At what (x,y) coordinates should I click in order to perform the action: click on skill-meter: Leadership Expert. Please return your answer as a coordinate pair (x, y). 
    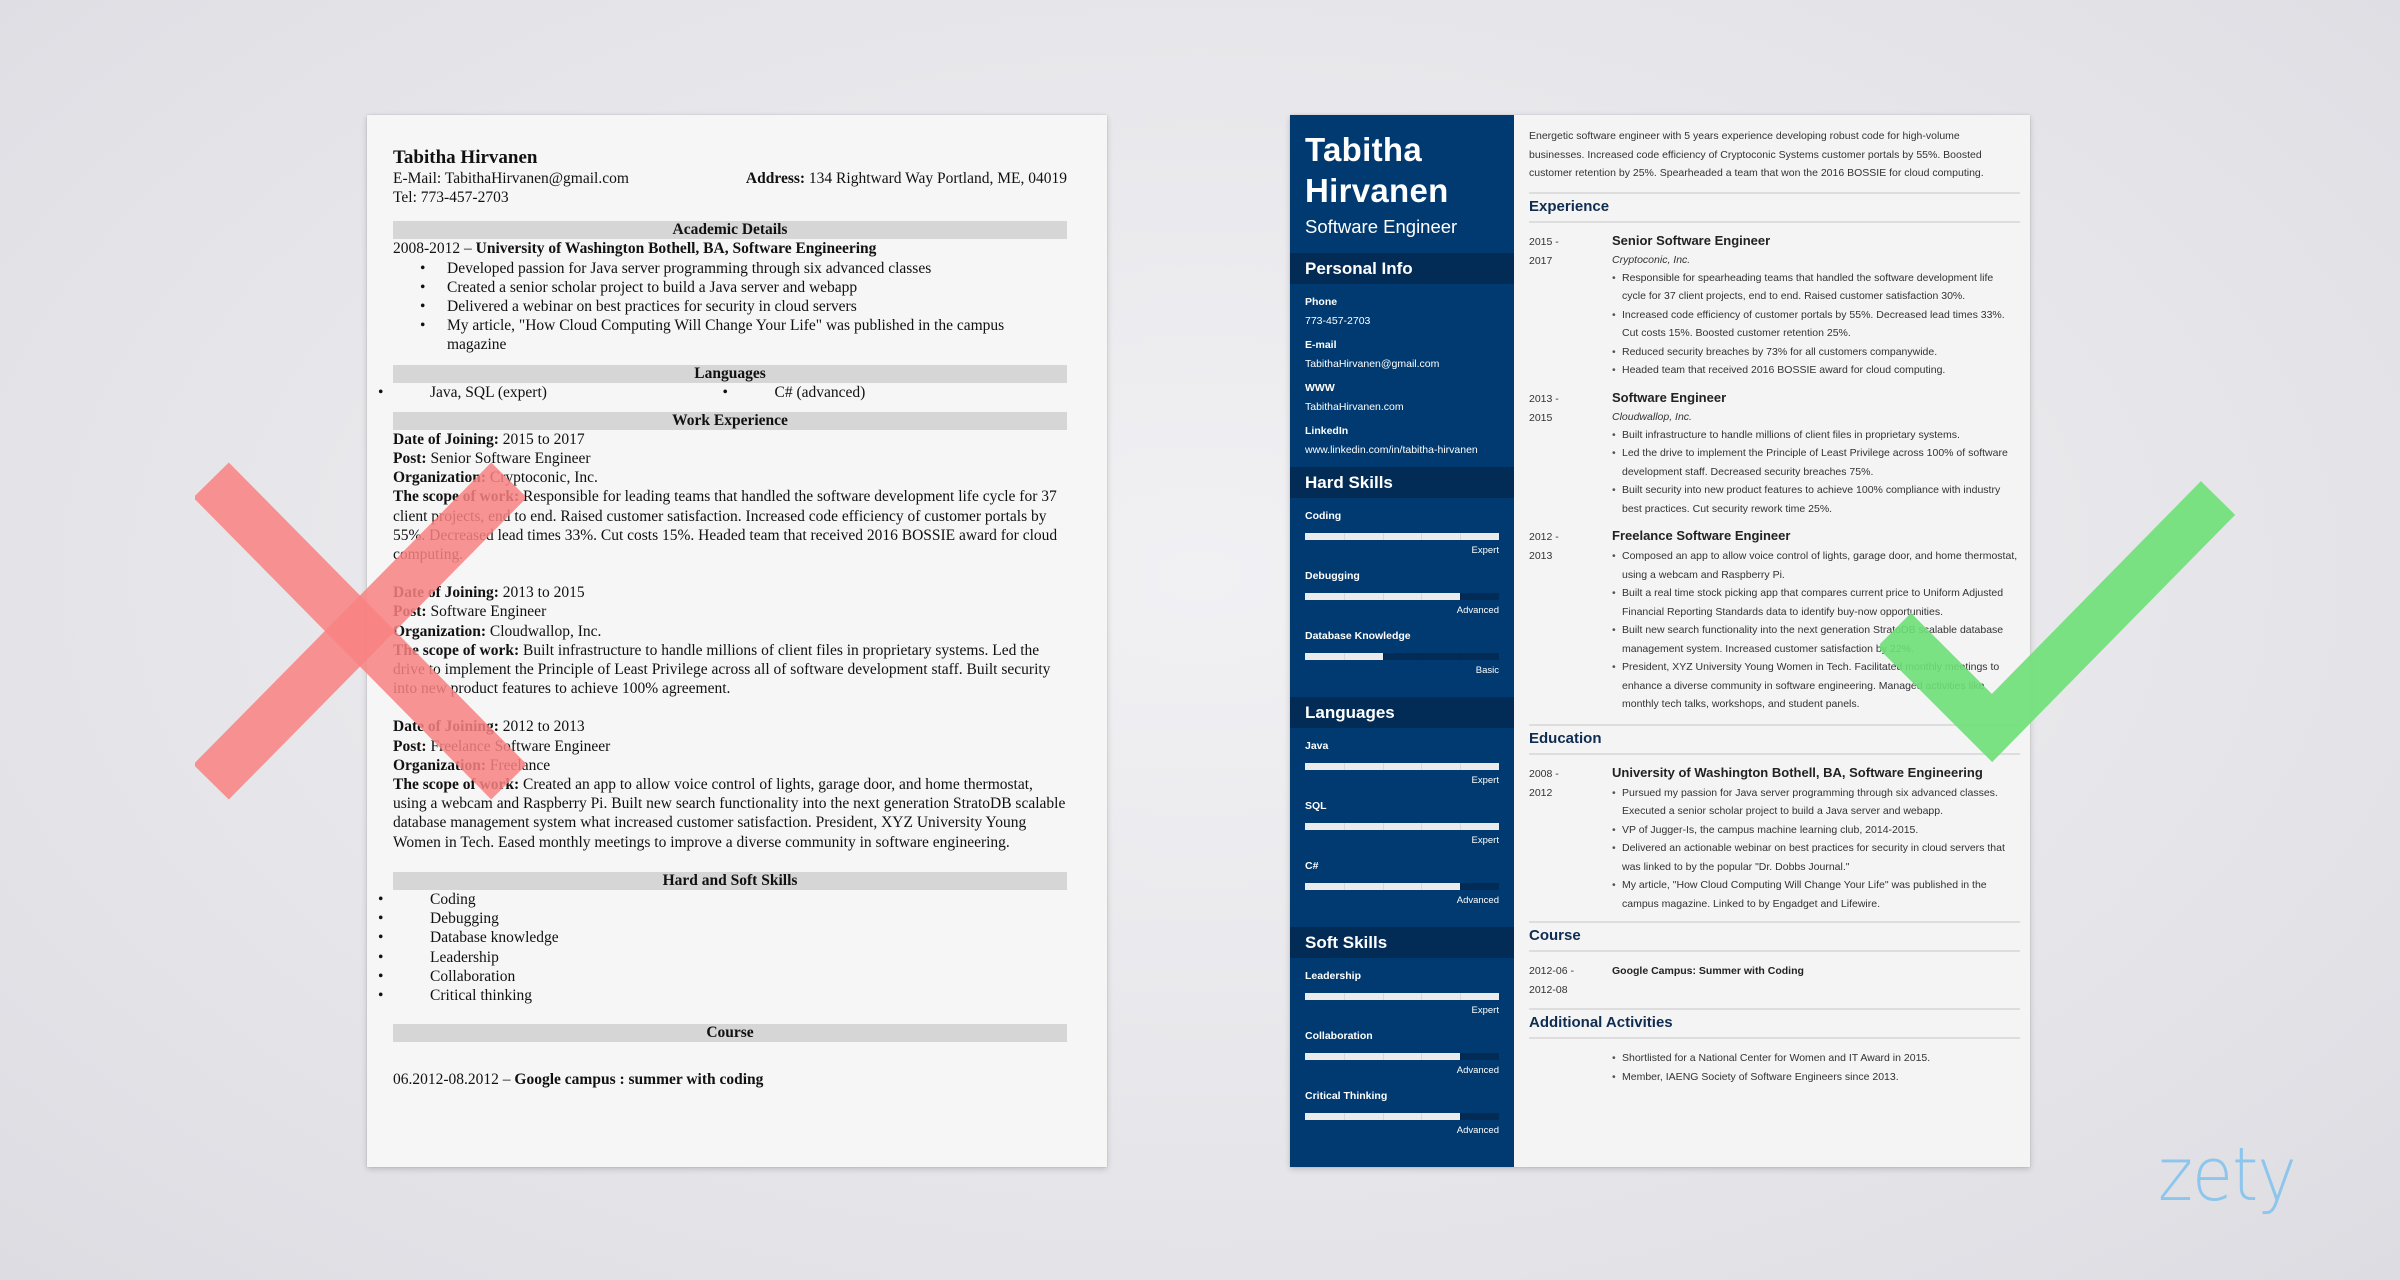
    Looking at the image, I should click on (1402, 993).